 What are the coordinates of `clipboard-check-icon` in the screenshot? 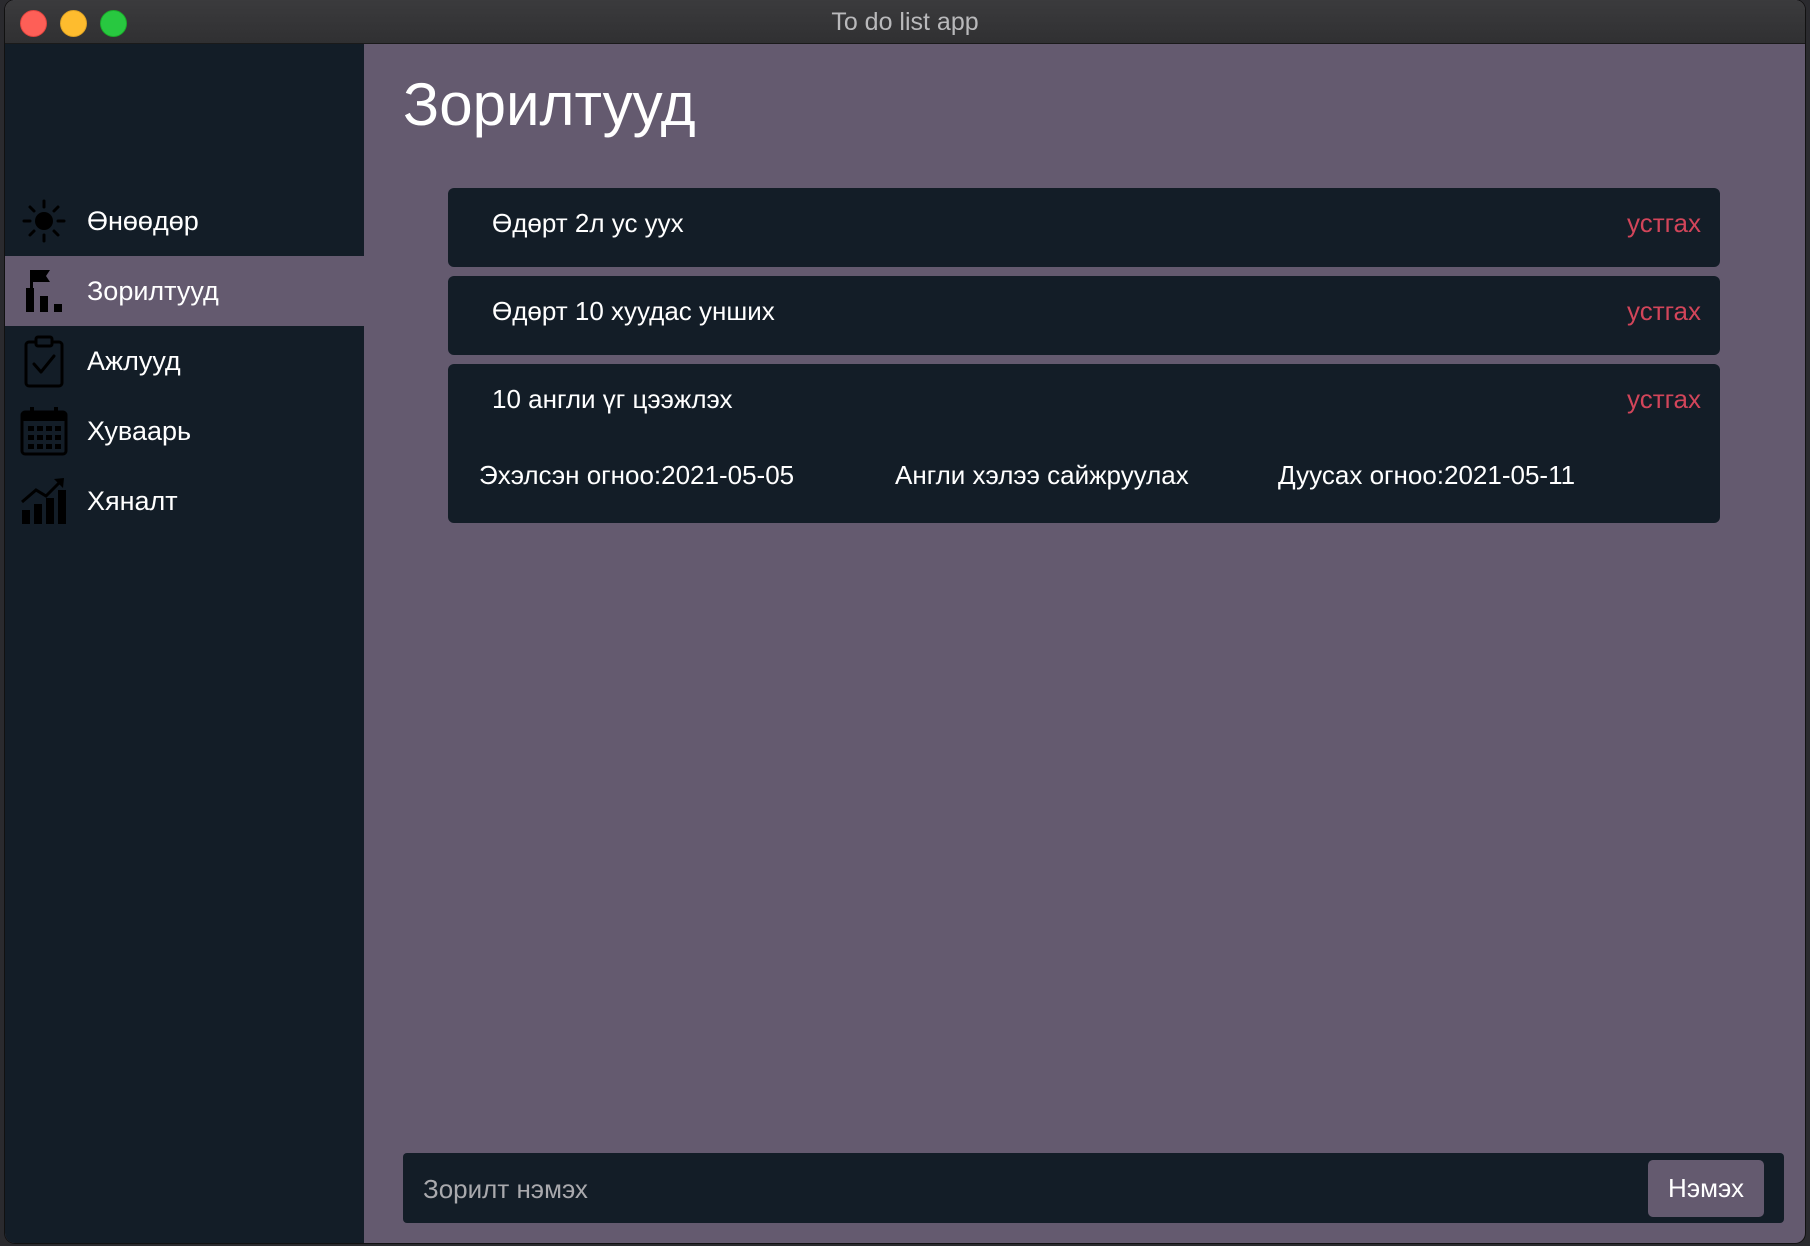 It's located at (44, 361).